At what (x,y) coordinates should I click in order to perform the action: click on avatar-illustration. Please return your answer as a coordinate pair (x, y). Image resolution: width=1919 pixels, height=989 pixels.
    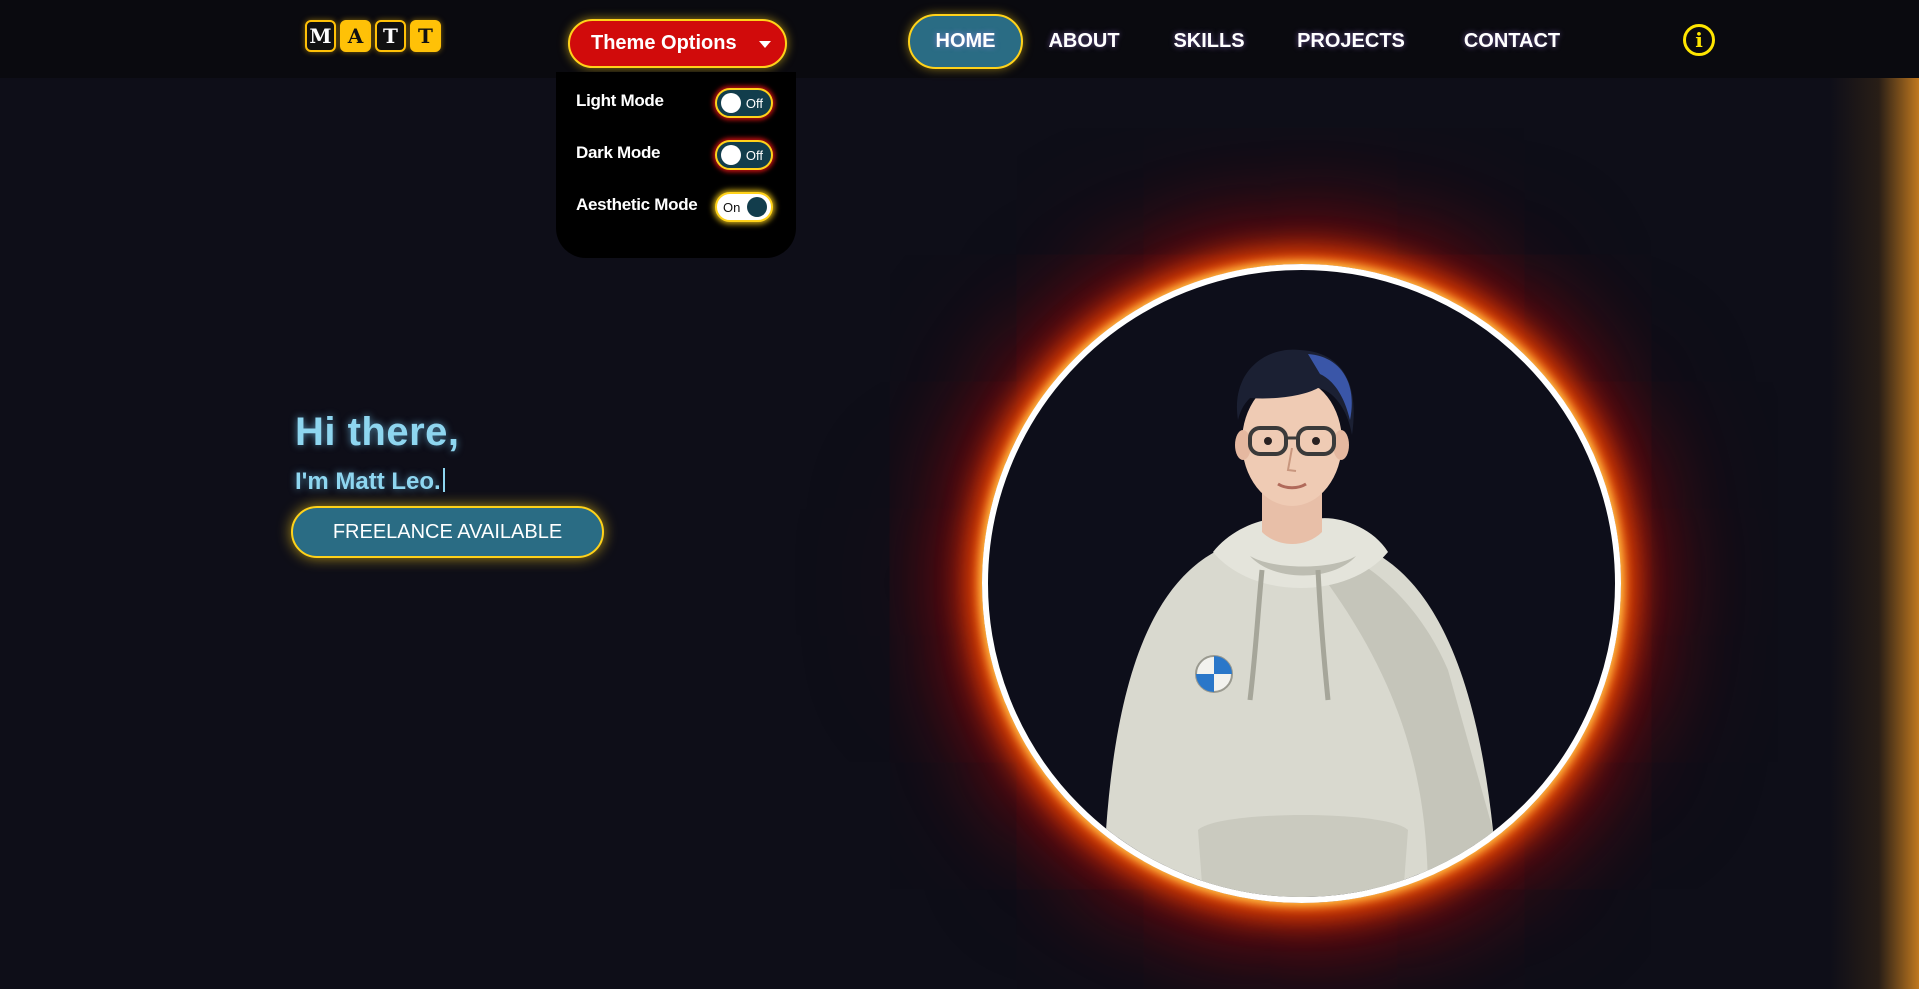
    Looking at the image, I should click on (1299, 623).